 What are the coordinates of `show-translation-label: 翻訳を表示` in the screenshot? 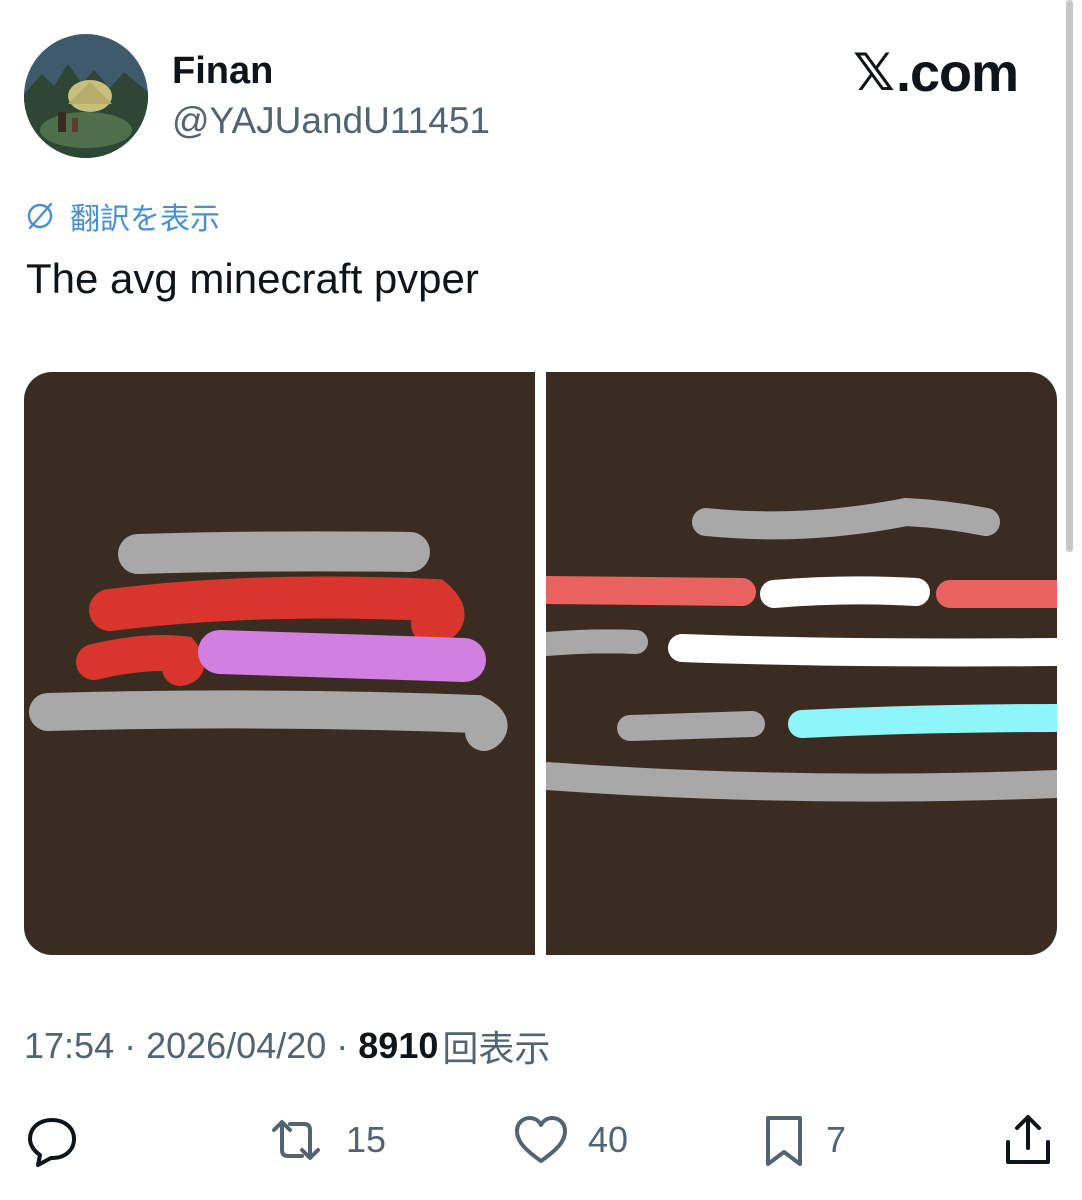 It's located at (145, 219).